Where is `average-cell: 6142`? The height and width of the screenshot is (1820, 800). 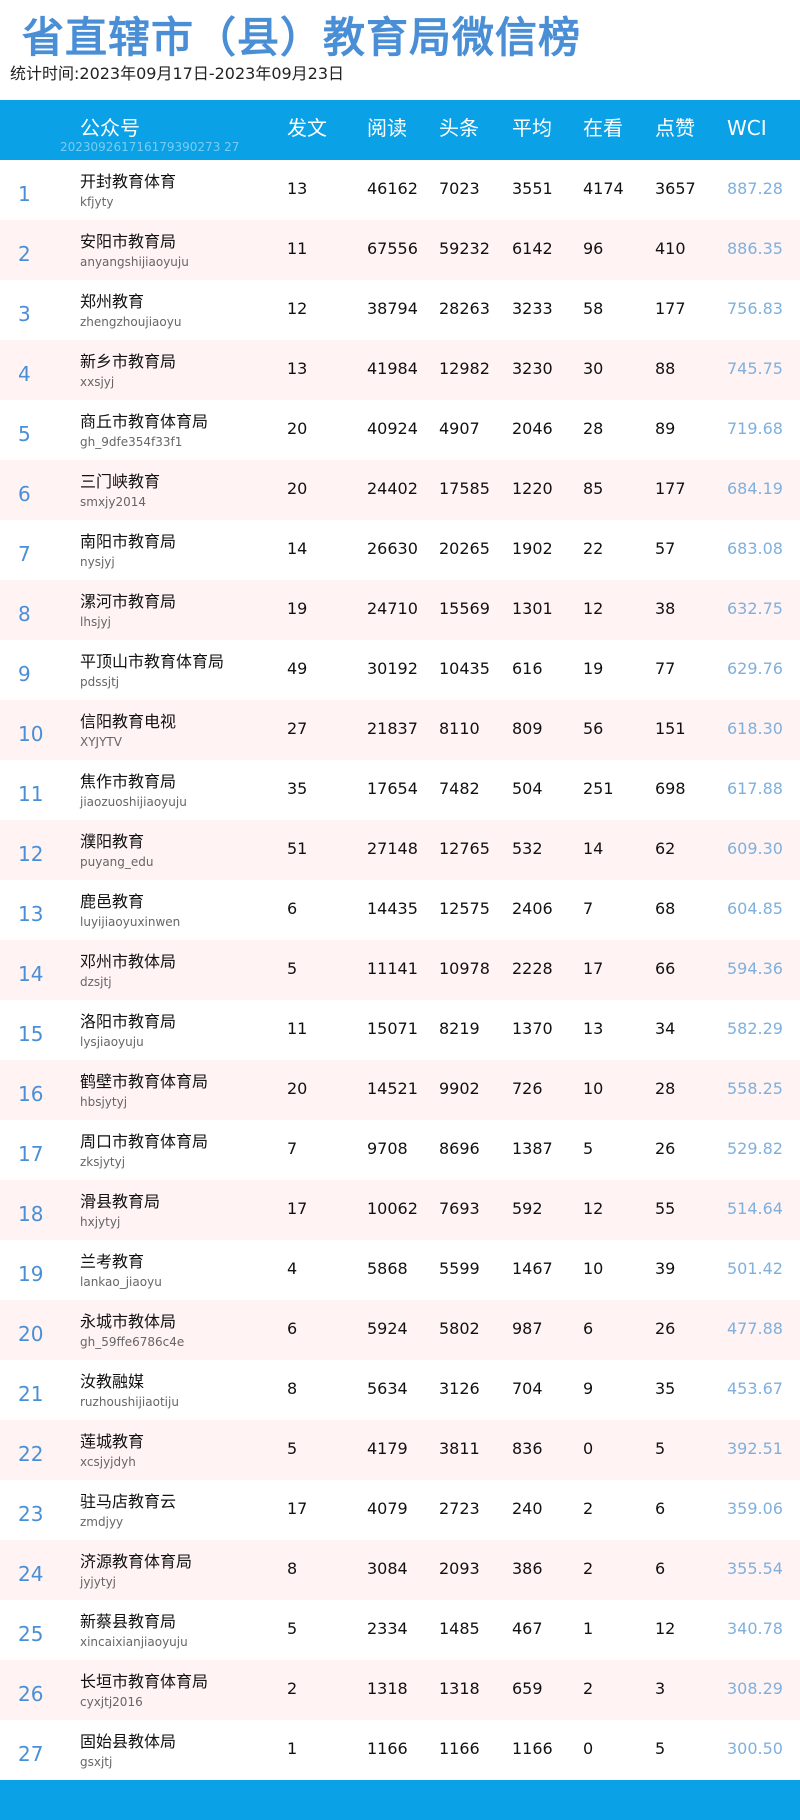 average-cell: 6142 is located at coordinates (532, 248).